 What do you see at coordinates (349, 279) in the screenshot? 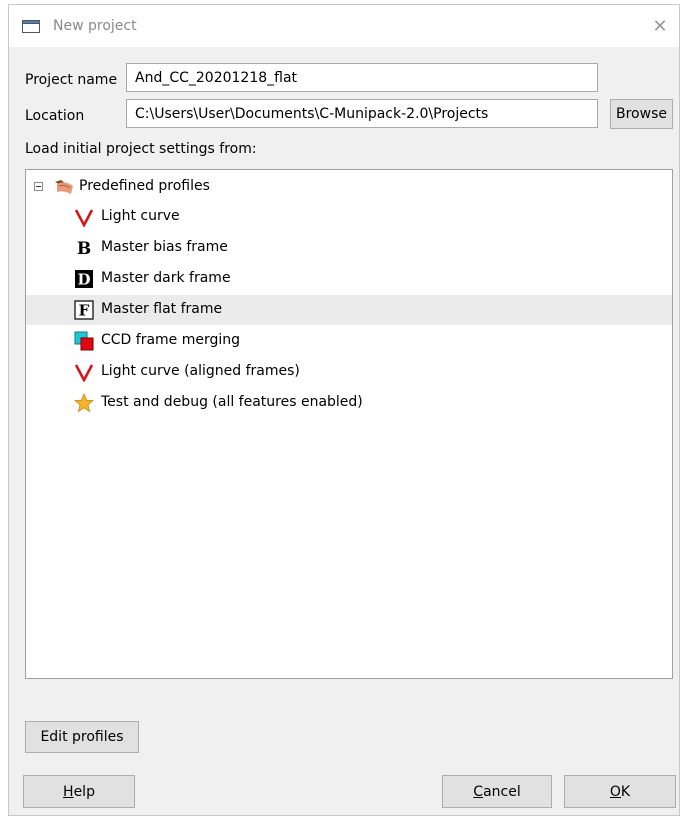
I see `tree-item-master-dark-frame: D Master dark frame` at bounding box center [349, 279].